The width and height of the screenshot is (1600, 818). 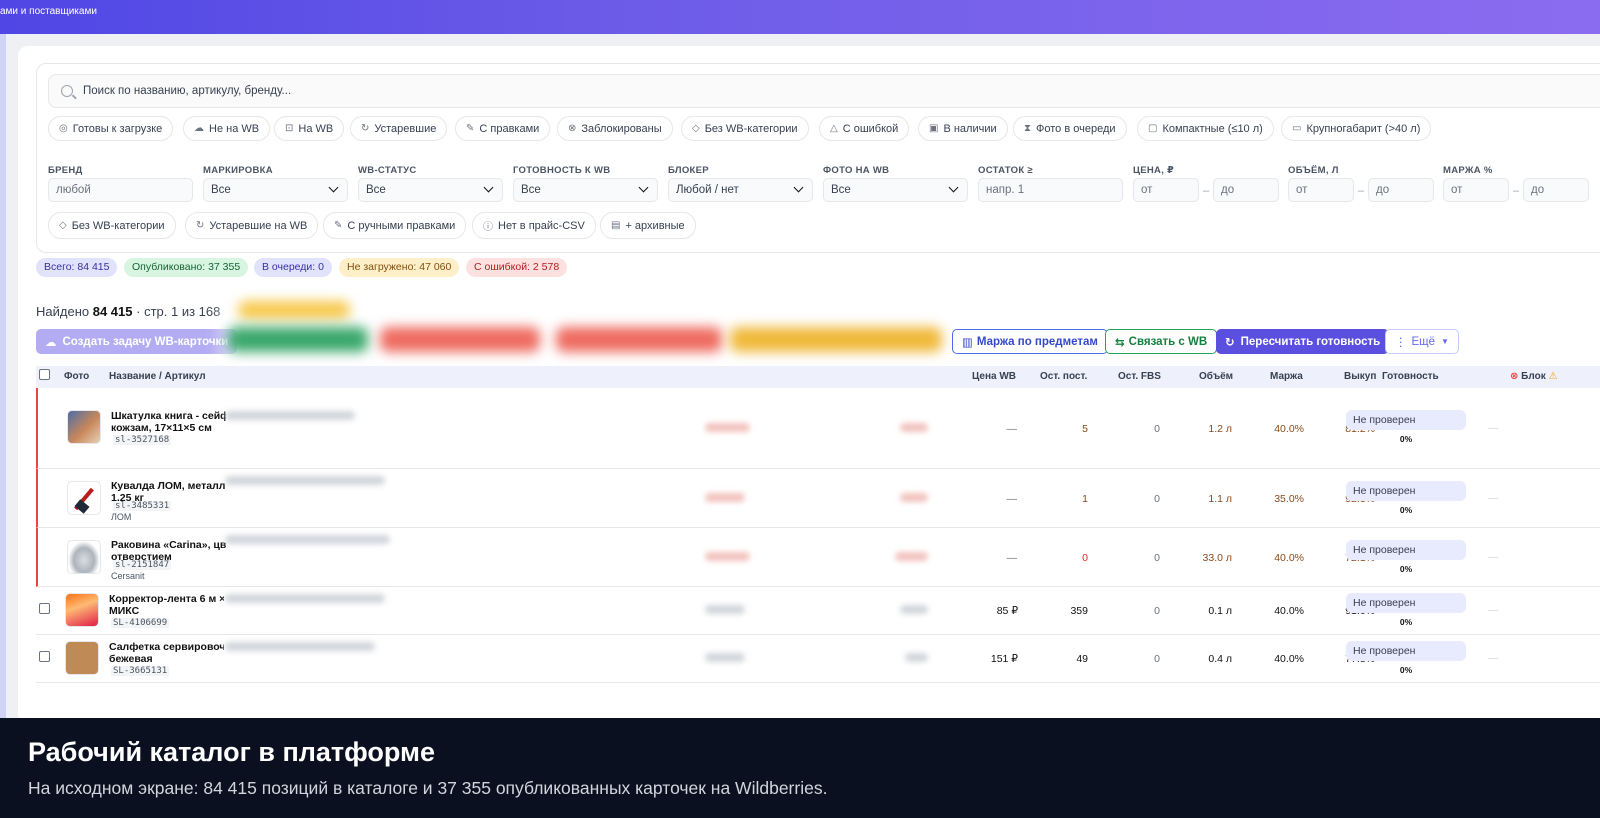 What do you see at coordinates (120, 190) in the screenshot?
I see `brand-input: любой` at bounding box center [120, 190].